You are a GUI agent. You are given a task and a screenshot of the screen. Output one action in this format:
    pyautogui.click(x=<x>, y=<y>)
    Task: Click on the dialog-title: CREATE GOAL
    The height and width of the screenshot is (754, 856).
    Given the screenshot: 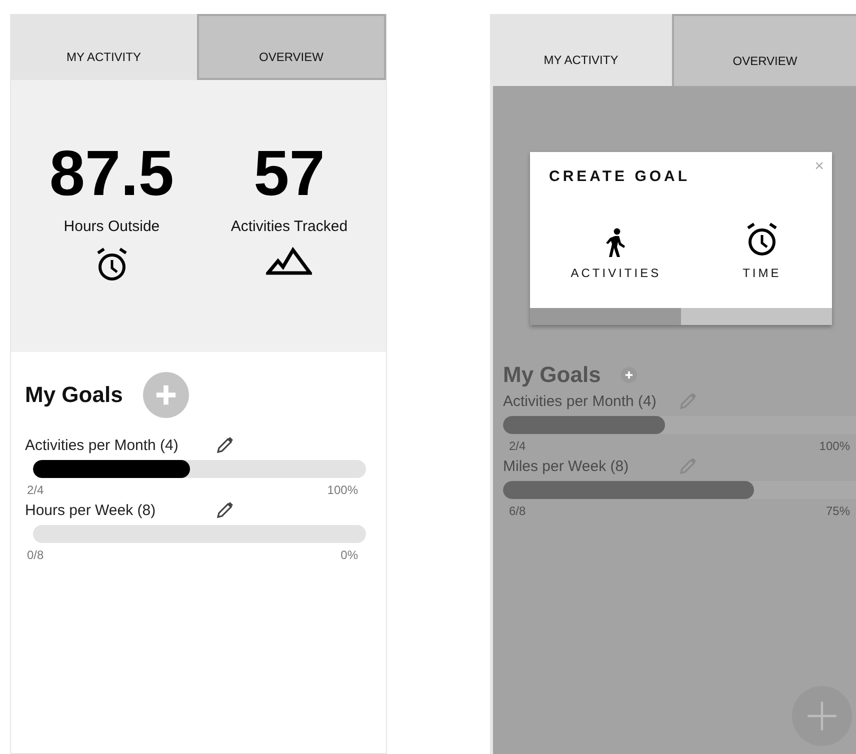 What is the action you would take?
    pyautogui.click(x=619, y=176)
    